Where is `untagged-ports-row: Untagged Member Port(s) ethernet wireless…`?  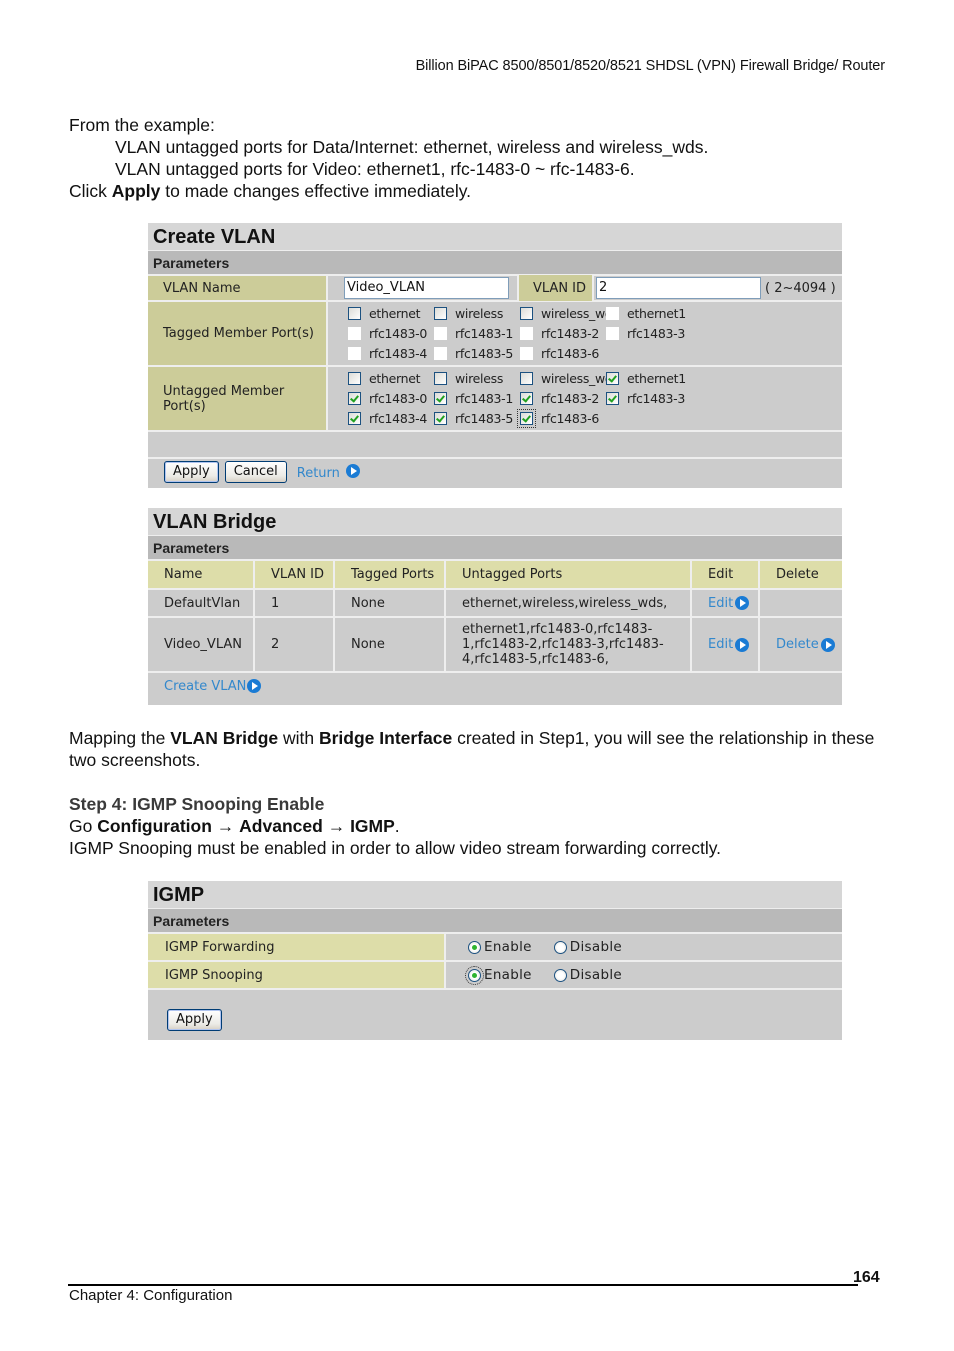
untagged-ports-row: Untagged Member Port(s) ethernet wireless… is located at coordinates (495, 399).